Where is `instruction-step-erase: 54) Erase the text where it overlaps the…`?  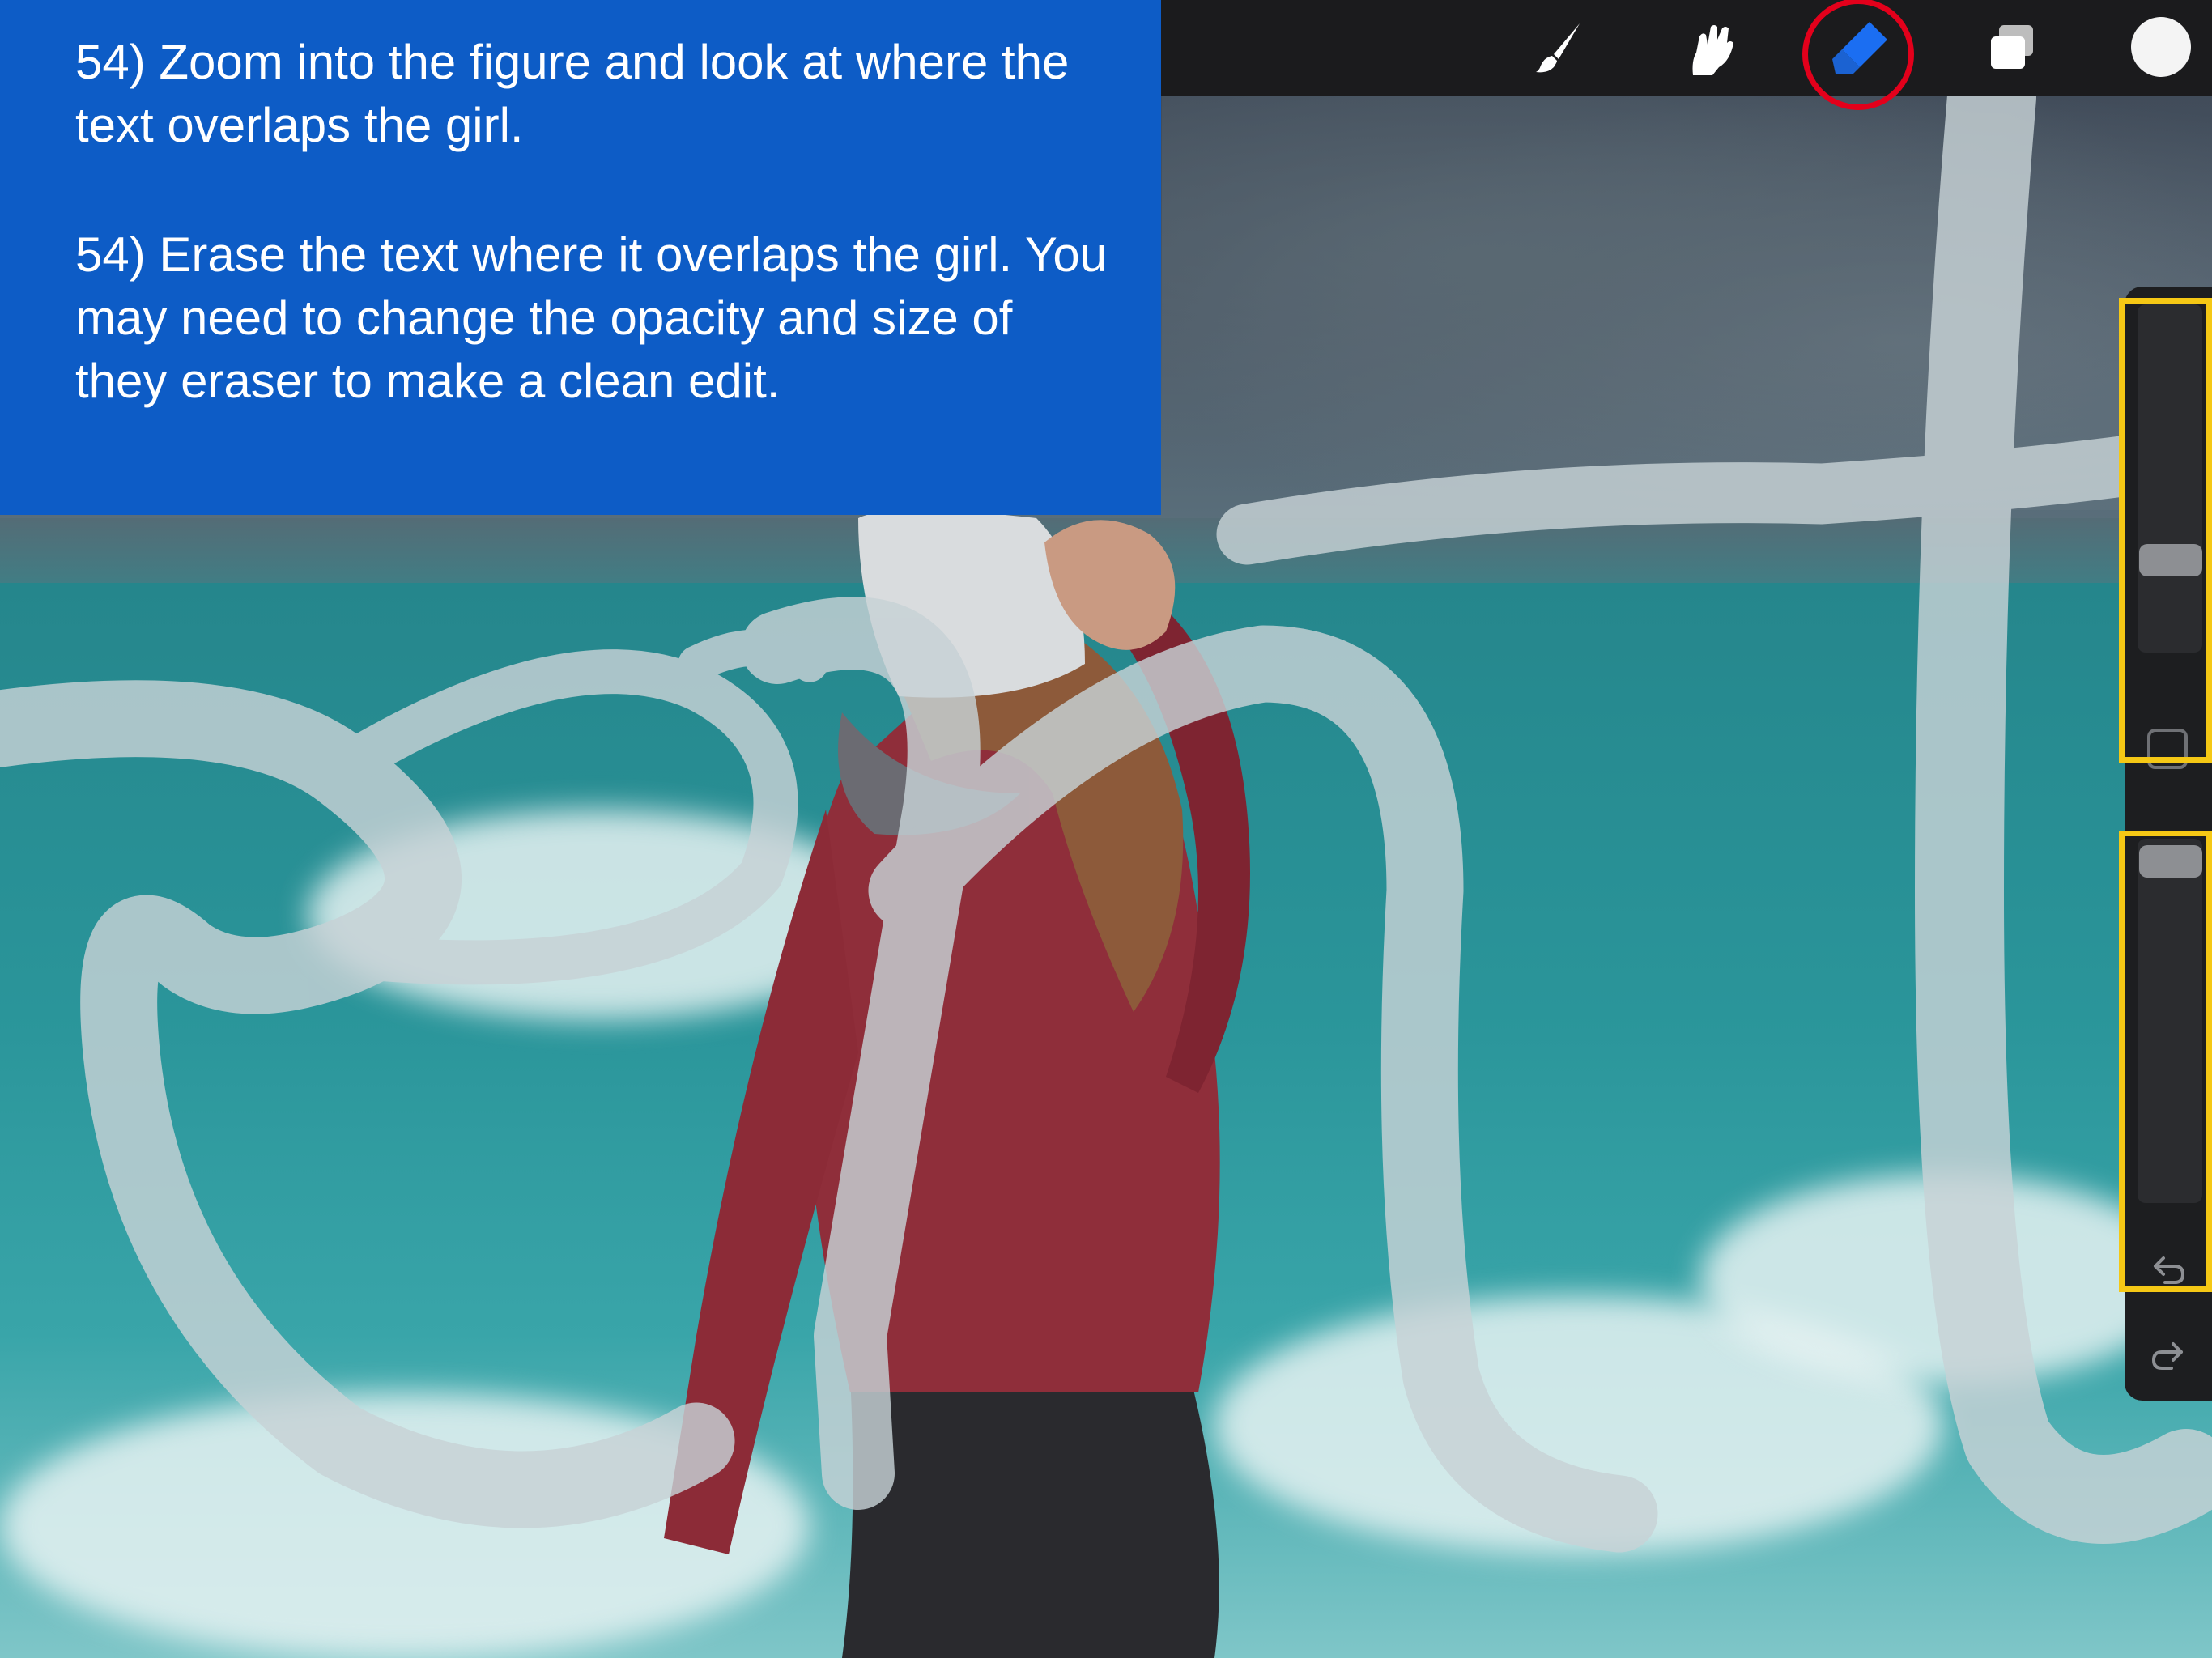
instruction-step-erase: 54) Erase the text where it overlaps the… is located at coordinates (591, 317).